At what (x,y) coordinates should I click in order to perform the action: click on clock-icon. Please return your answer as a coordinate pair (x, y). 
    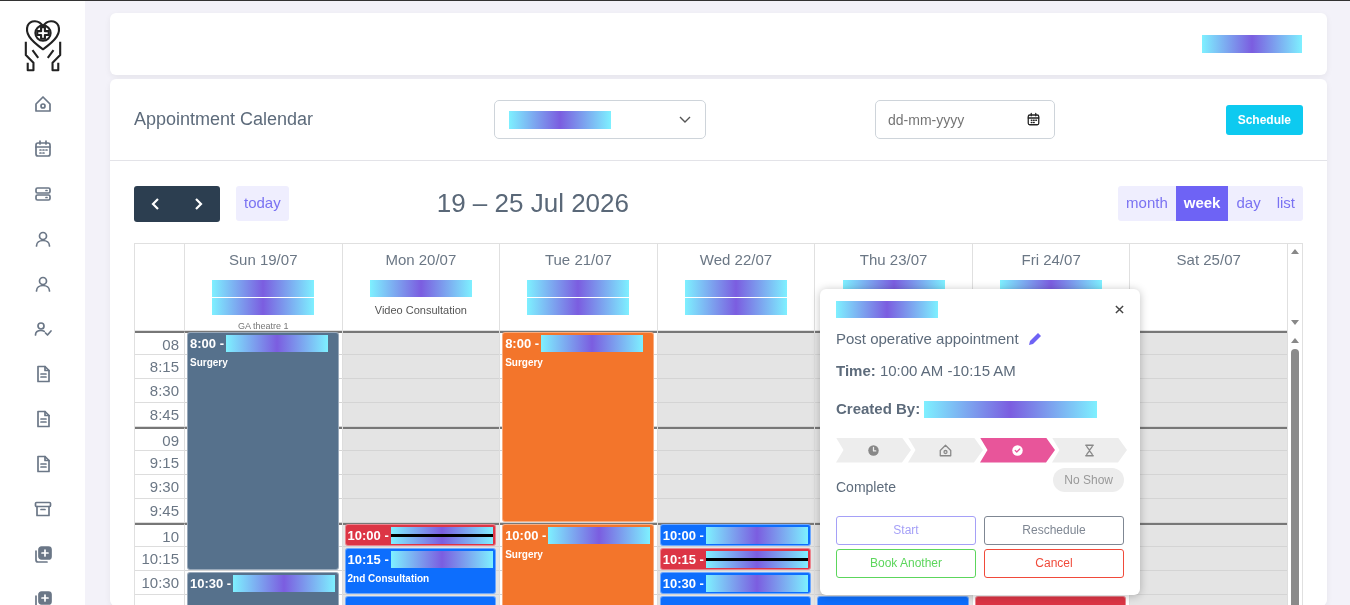
    Looking at the image, I should click on (873, 450).